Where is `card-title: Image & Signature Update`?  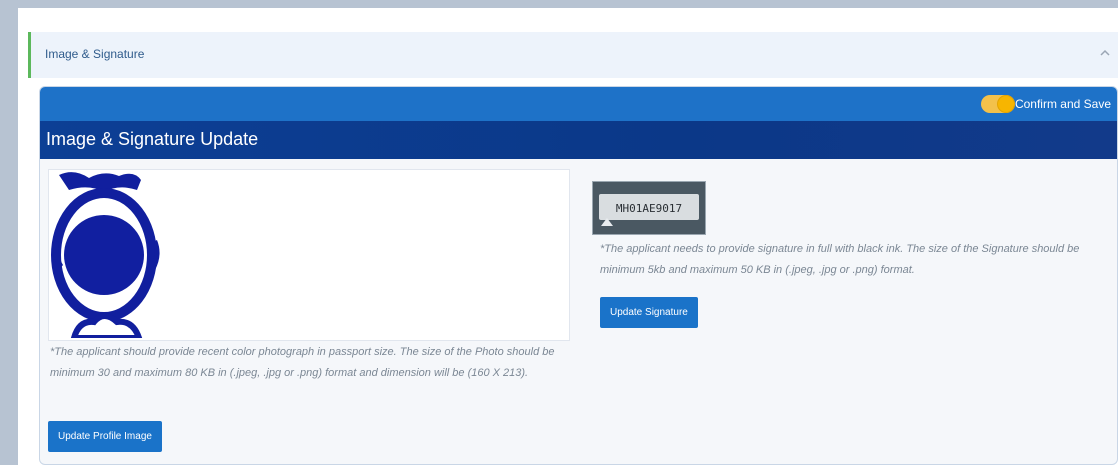 card-title: Image & Signature Update is located at coordinates (152, 139).